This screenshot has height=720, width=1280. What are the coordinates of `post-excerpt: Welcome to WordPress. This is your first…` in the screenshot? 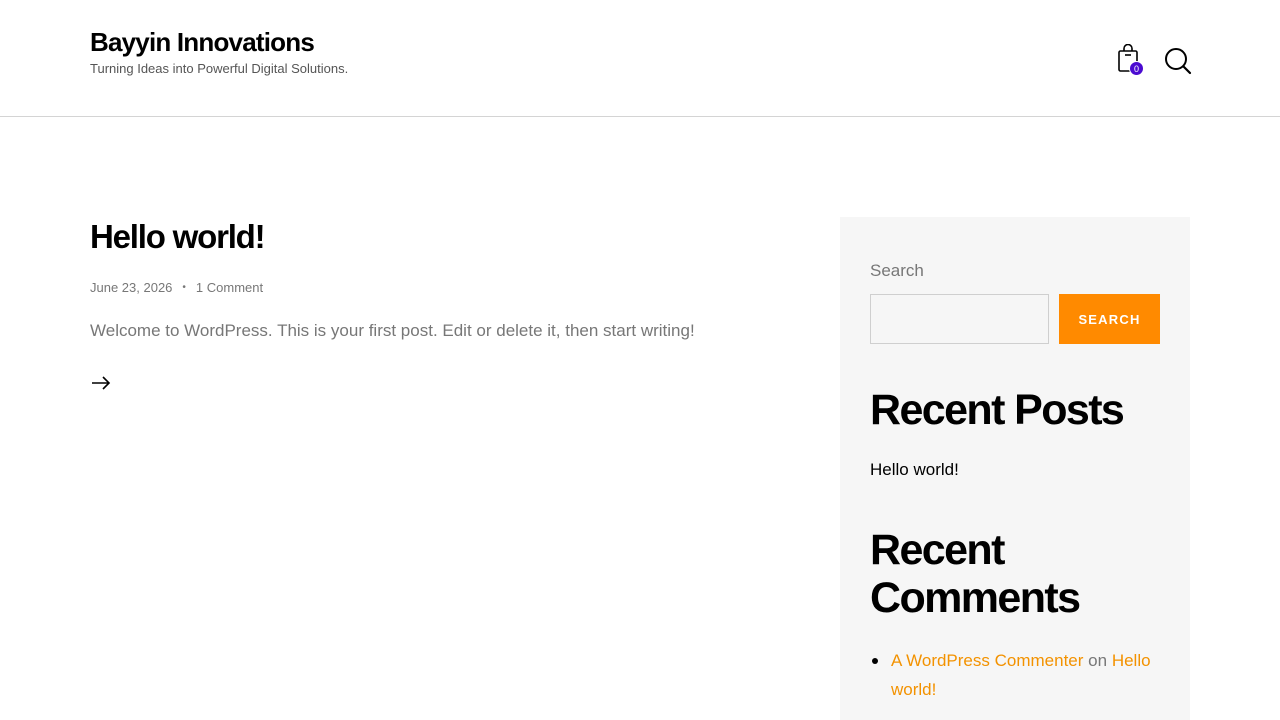 It's located at (392, 330).